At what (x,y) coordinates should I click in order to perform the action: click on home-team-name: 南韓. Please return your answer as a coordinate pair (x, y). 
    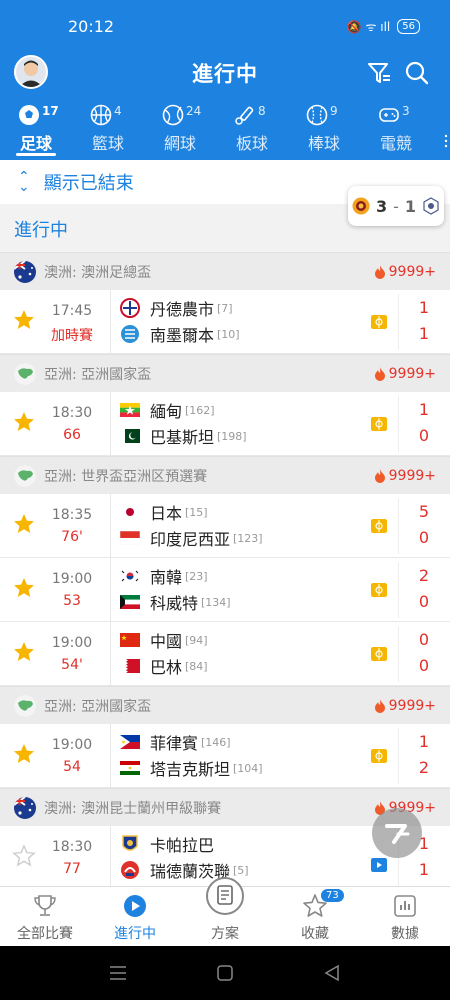
    Looking at the image, I should click on (166, 577).